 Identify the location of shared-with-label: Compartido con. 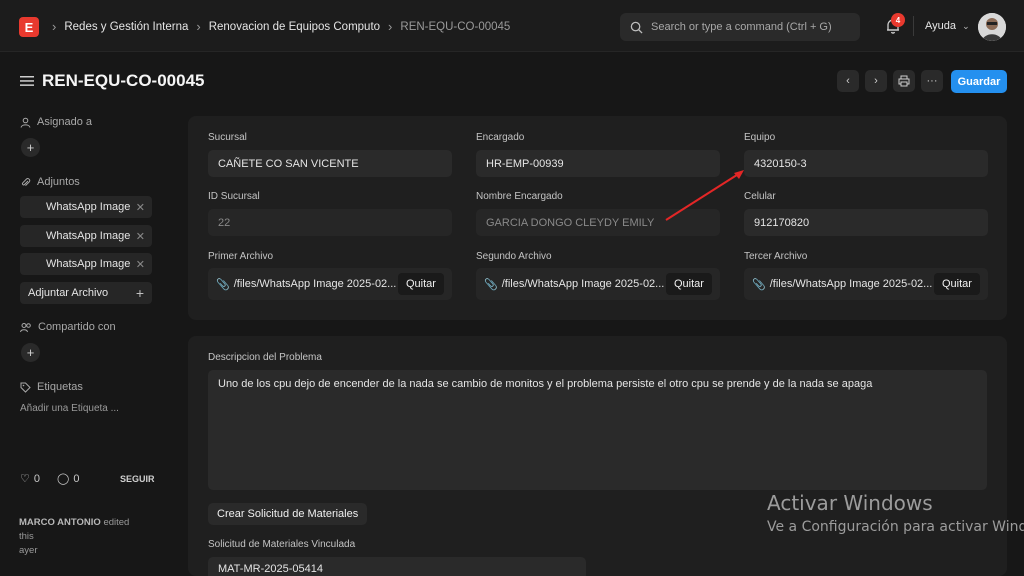
(68, 327).